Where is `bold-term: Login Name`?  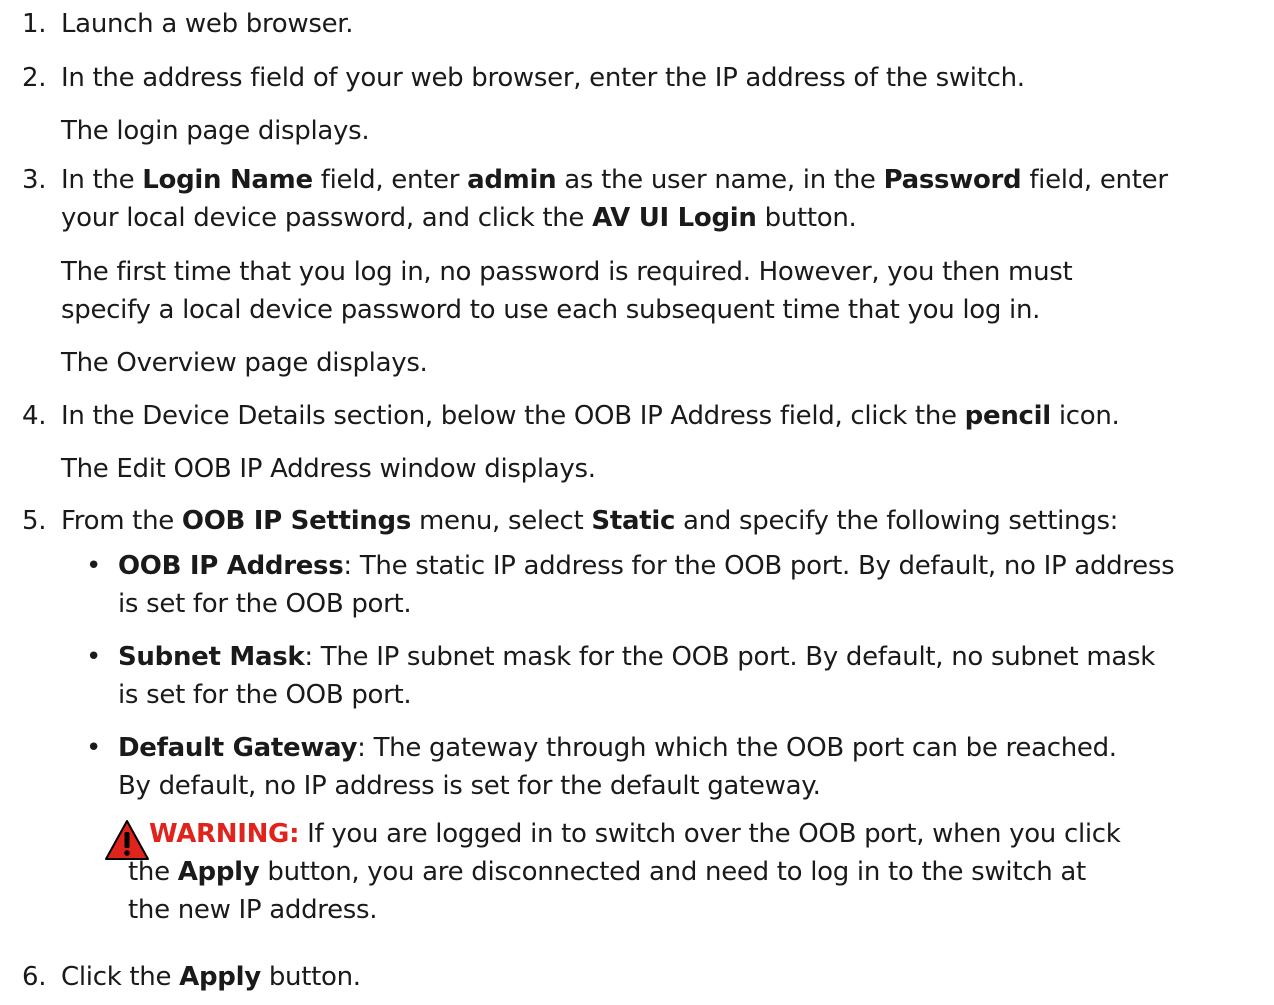
bold-term: Login Name is located at coordinates (227, 180).